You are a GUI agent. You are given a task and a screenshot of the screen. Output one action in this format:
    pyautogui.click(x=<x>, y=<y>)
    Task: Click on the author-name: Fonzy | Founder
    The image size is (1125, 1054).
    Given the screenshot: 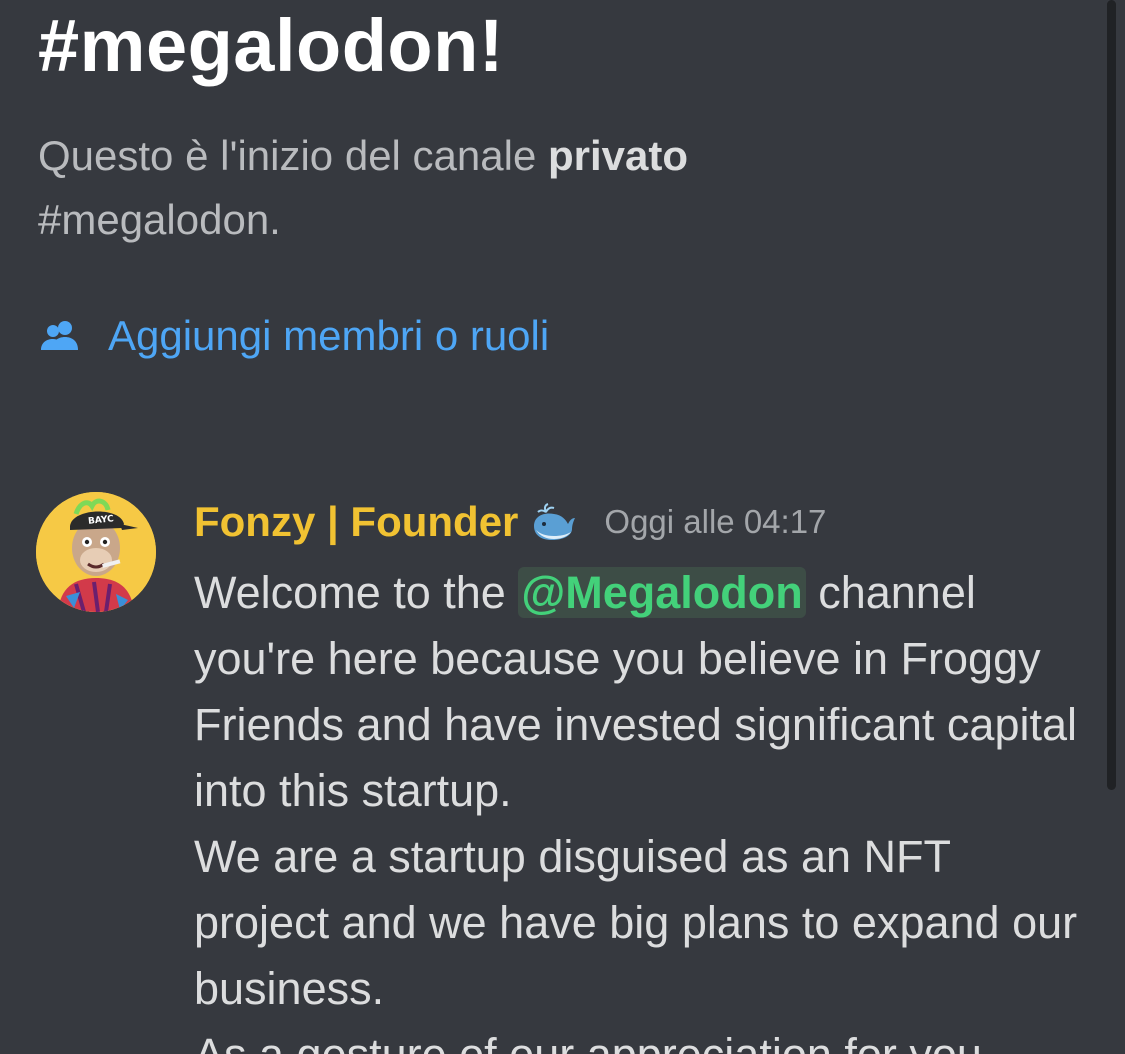 What is the action you would take?
    pyautogui.click(x=356, y=522)
    